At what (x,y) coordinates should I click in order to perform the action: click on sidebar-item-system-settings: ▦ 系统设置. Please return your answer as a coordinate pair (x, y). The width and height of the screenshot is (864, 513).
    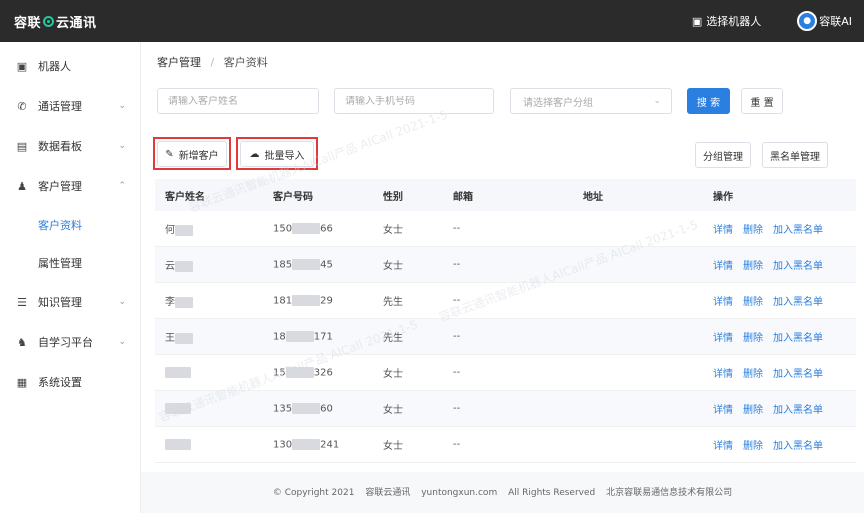
    Looking at the image, I should click on (70, 382).